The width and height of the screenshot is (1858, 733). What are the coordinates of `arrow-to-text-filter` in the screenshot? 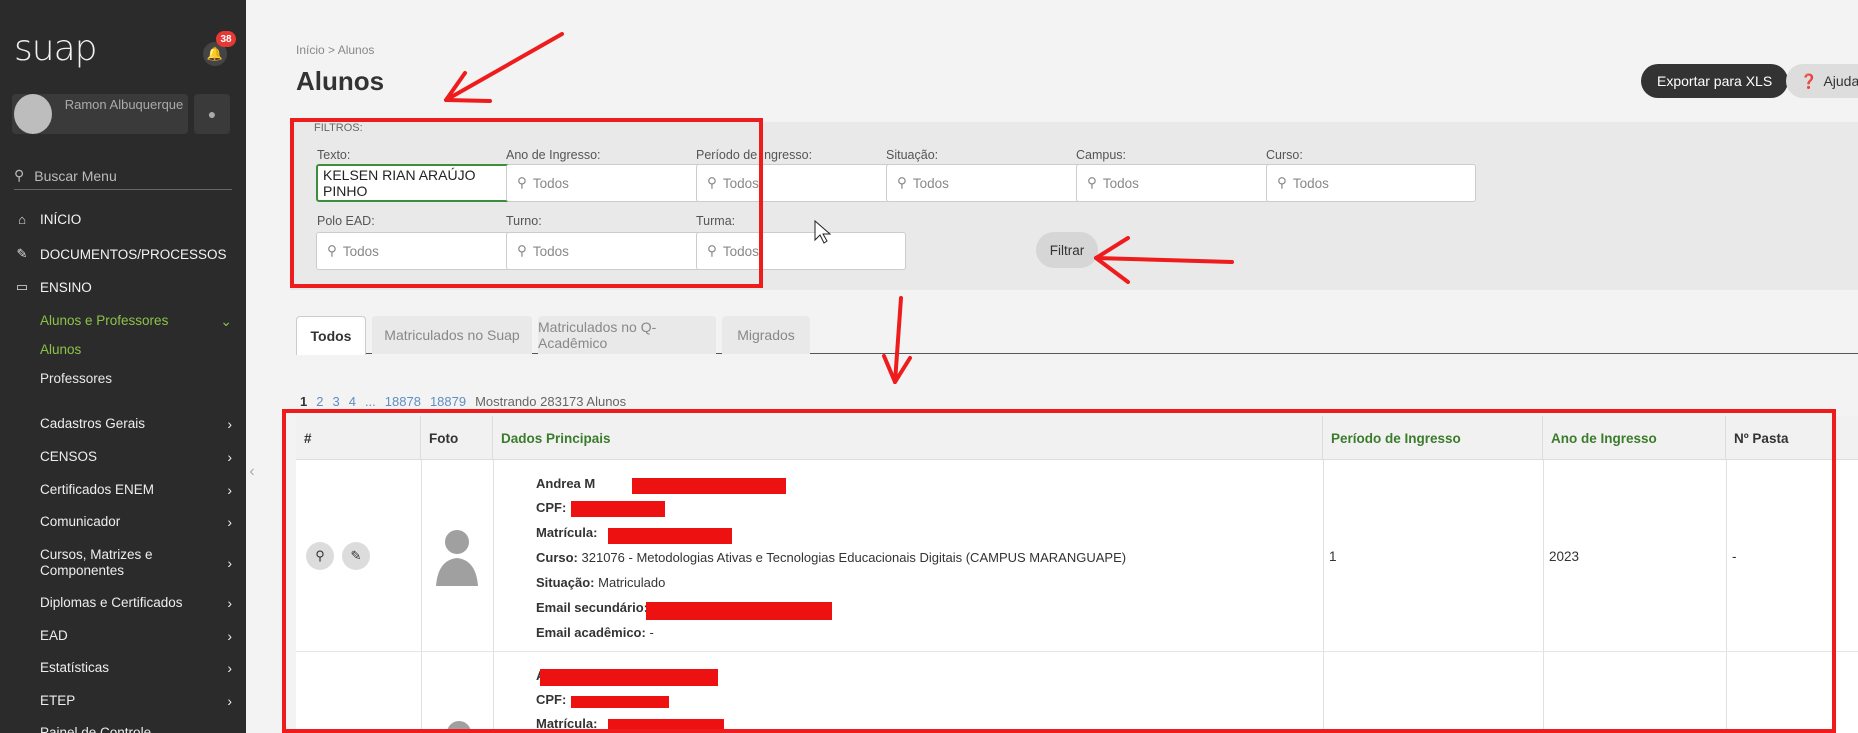 It's located at (504, 67).